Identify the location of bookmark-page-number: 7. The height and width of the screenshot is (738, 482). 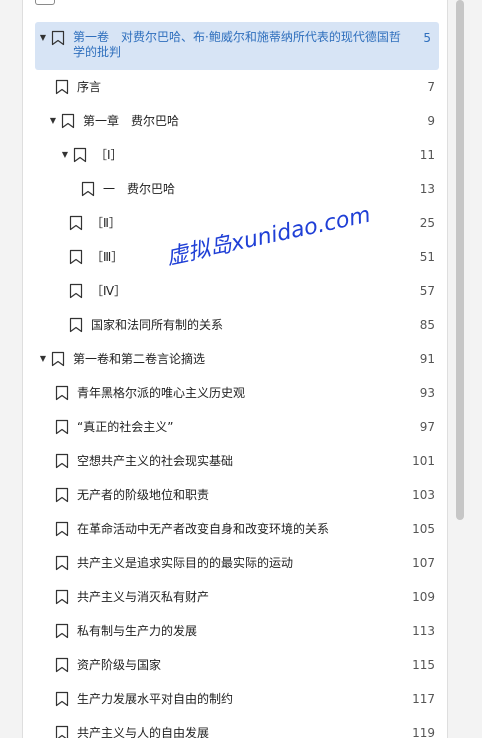
(431, 87).